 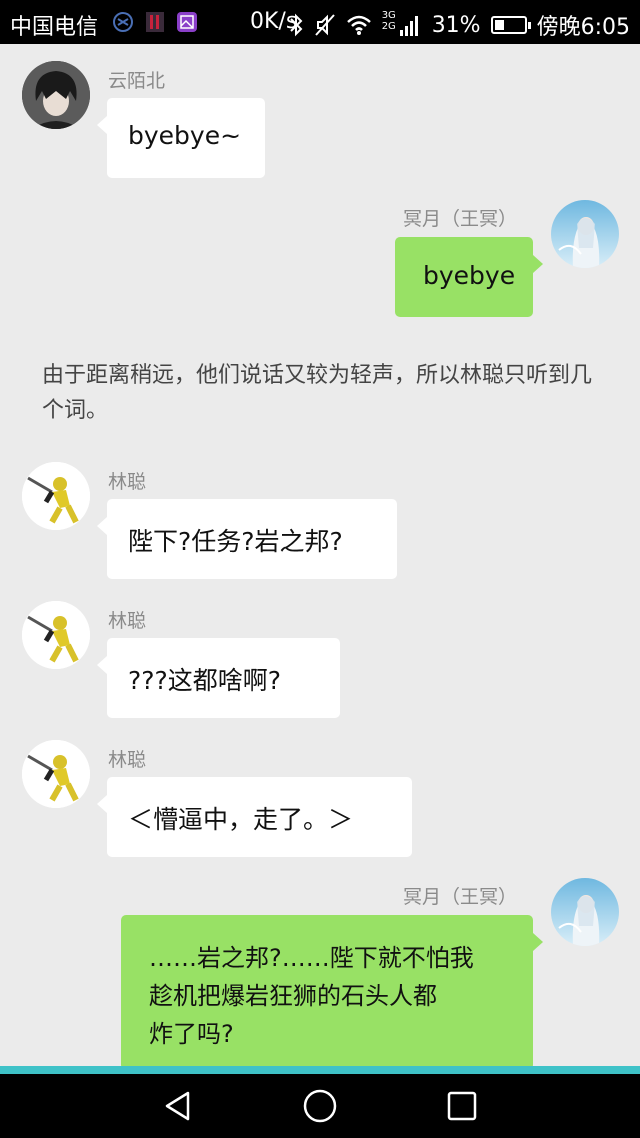 What do you see at coordinates (358, 25) in the screenshot?
I see `wifi-icon` at bounding box center [358, 25].